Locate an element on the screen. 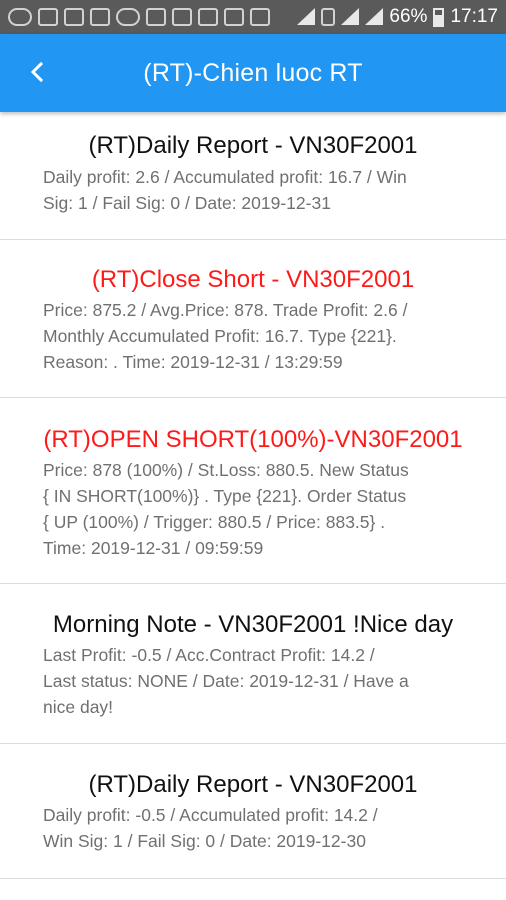 The image size is (506, 900). system-icons: 66% 17:17 is located at coordinates (397, 17).